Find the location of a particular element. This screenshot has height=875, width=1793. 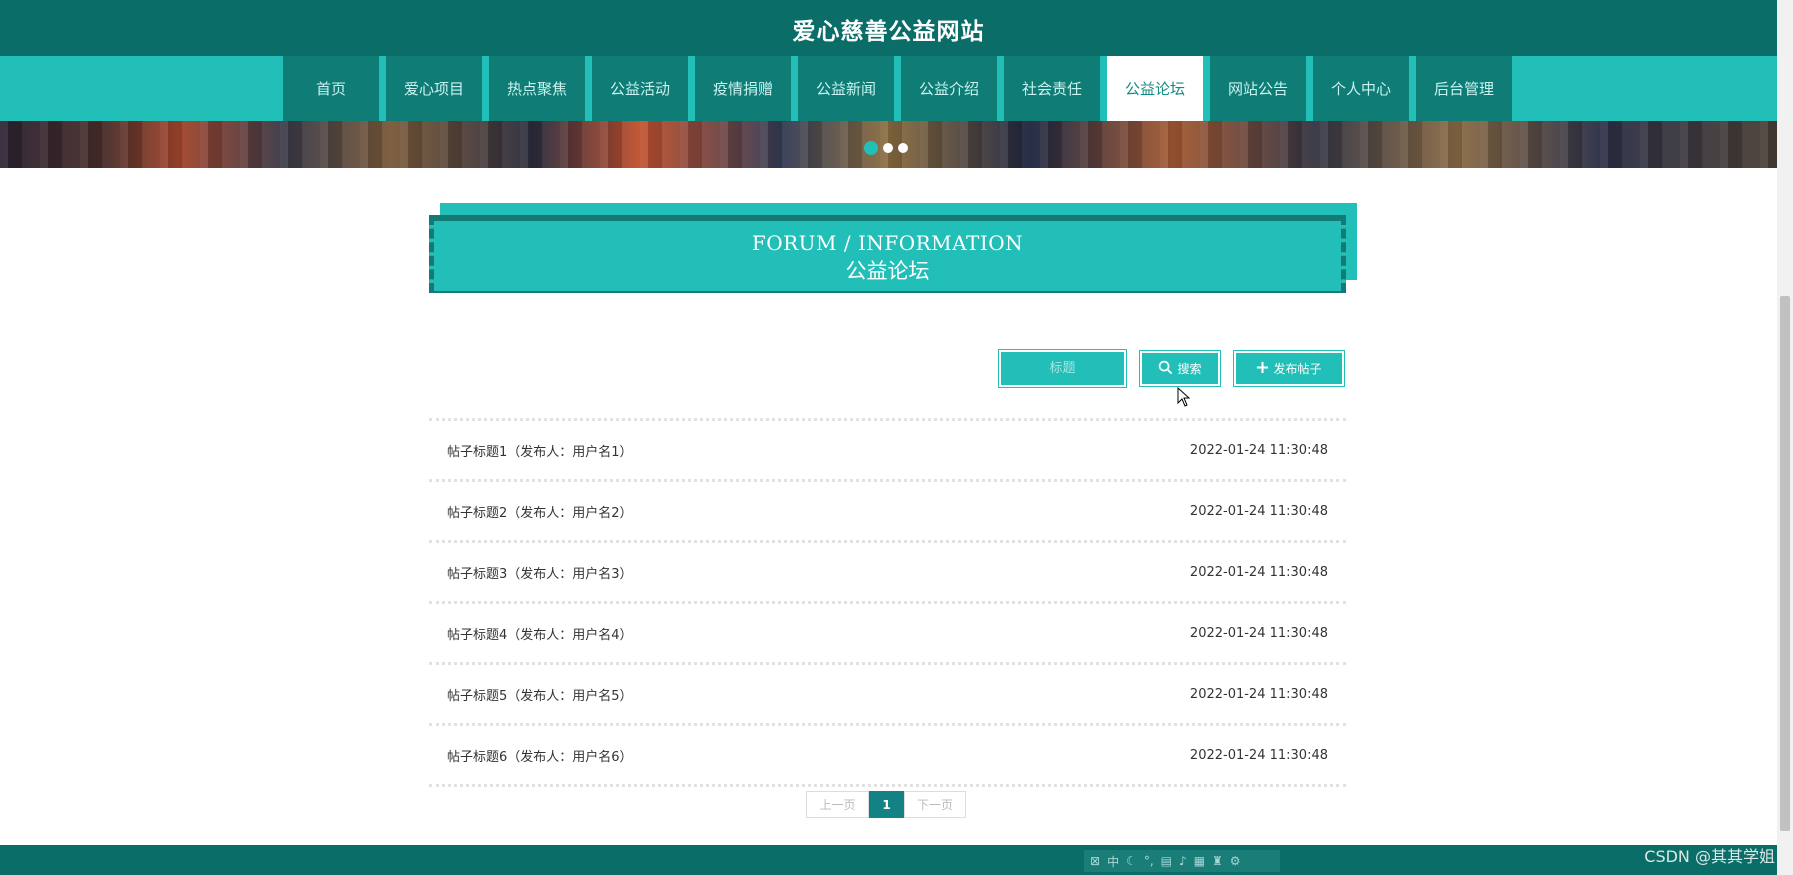

next-page-button: 下一页 is located at coordinates (935, 804).